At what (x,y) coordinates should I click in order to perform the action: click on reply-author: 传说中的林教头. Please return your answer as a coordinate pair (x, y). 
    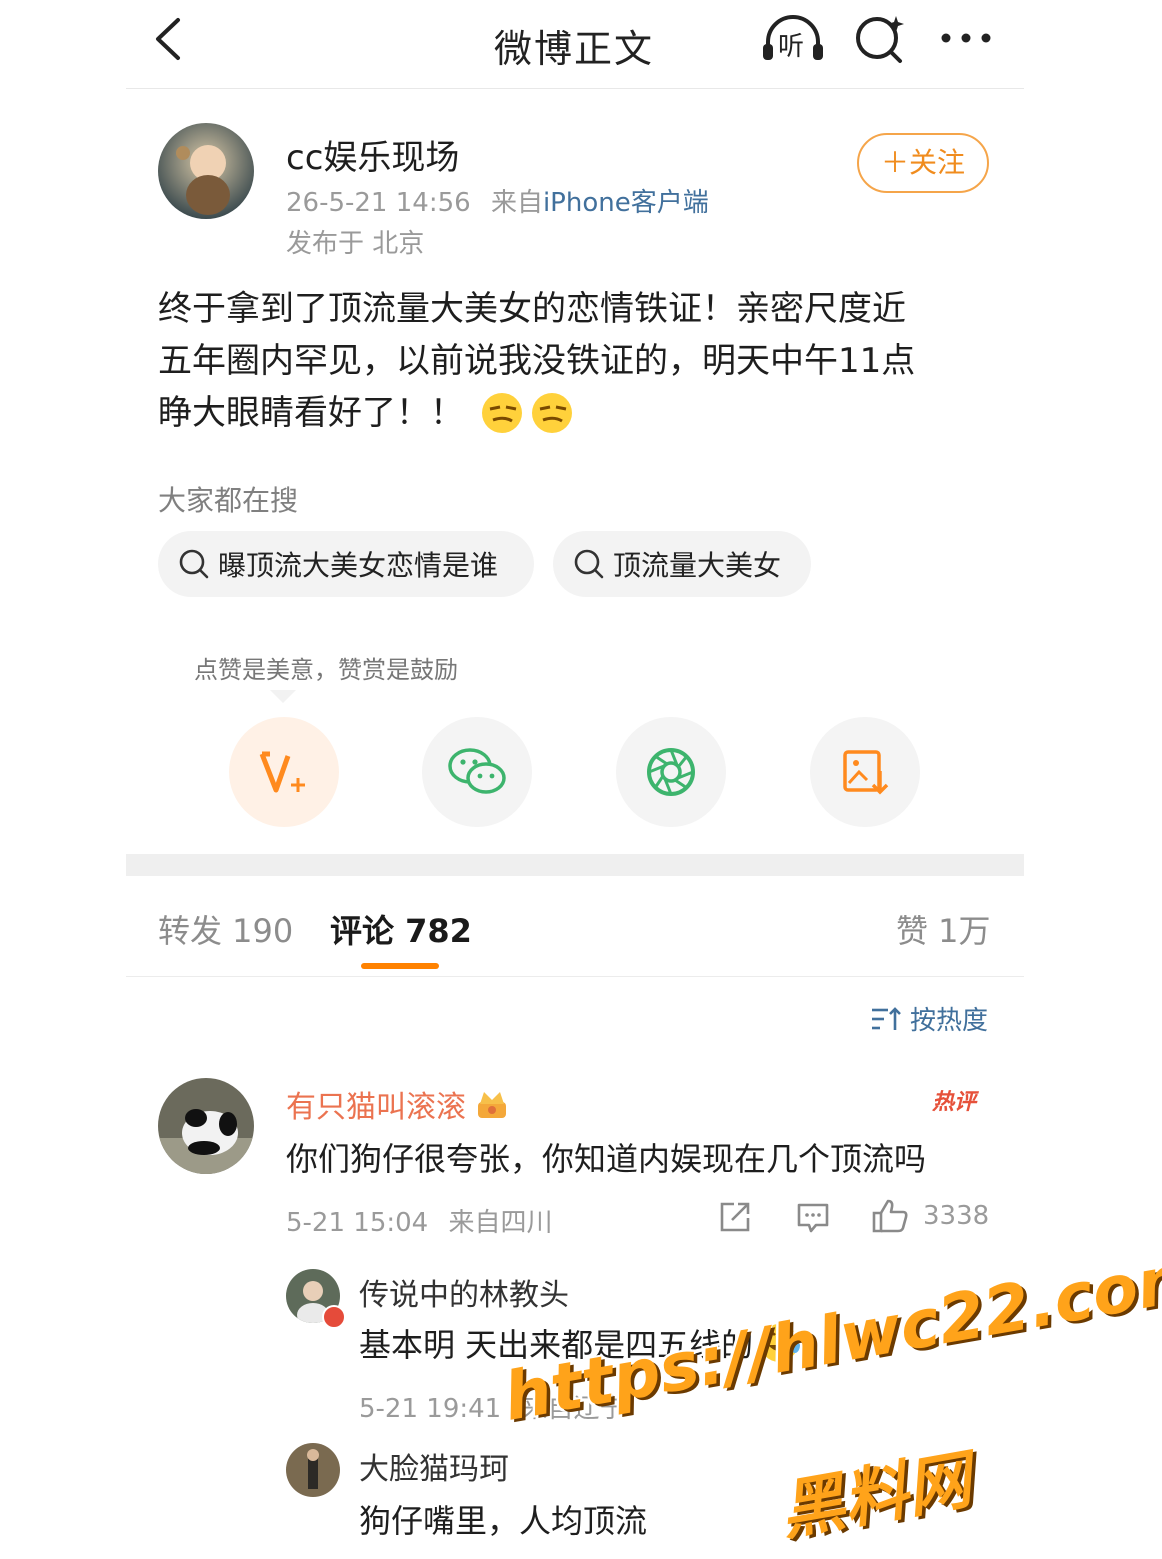
    Looking at the image, I should click on (464, 1292).